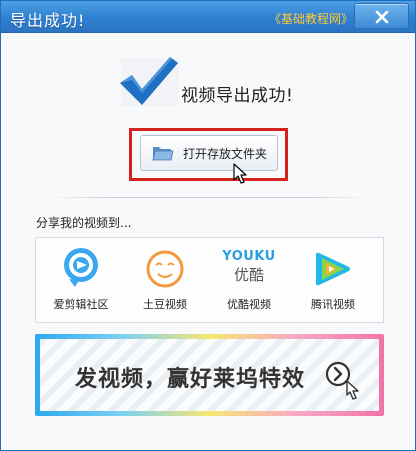  What do you see at coordinates (209, 197) in the screenshot?
I see `divider` at bounding box center [209, 197].